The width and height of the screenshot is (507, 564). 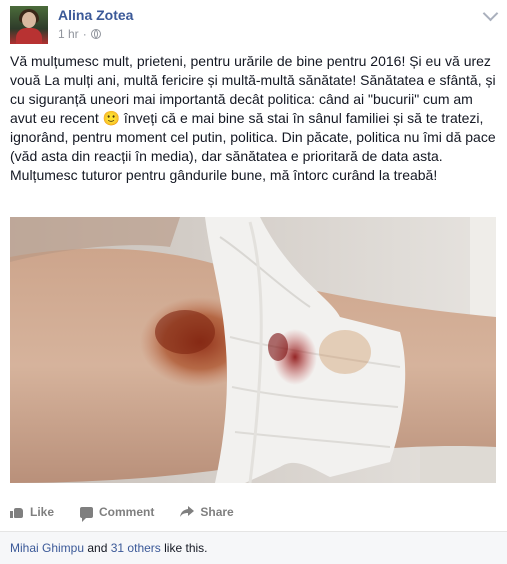 What do you see at coordinates (29, 25) in the screenshot?
I see `author-avatar` at bounding box center [29, 25].